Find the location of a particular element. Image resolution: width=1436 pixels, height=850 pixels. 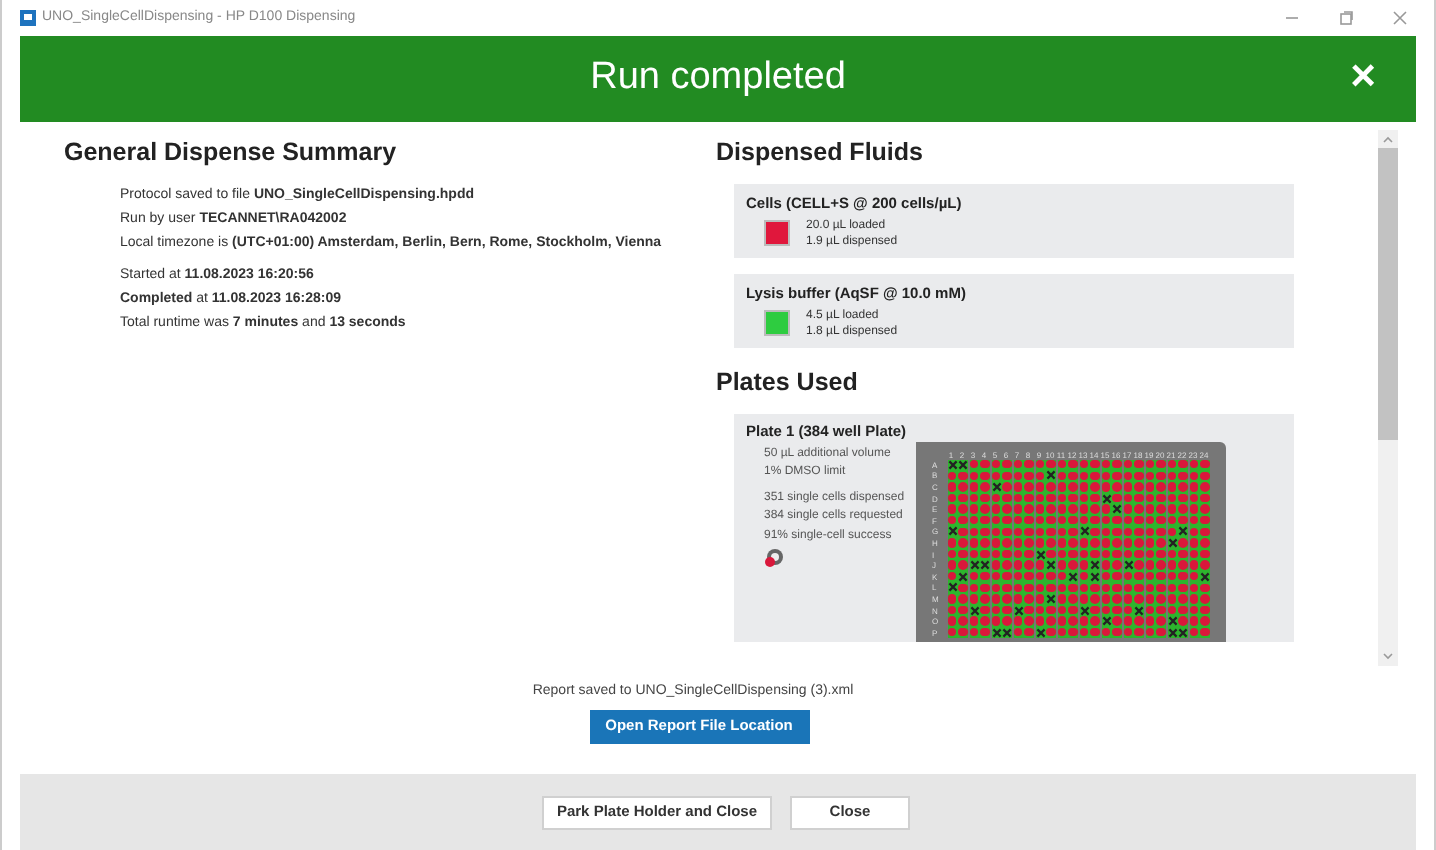

section-title: Plates Used is located at coordinates (788, 382).